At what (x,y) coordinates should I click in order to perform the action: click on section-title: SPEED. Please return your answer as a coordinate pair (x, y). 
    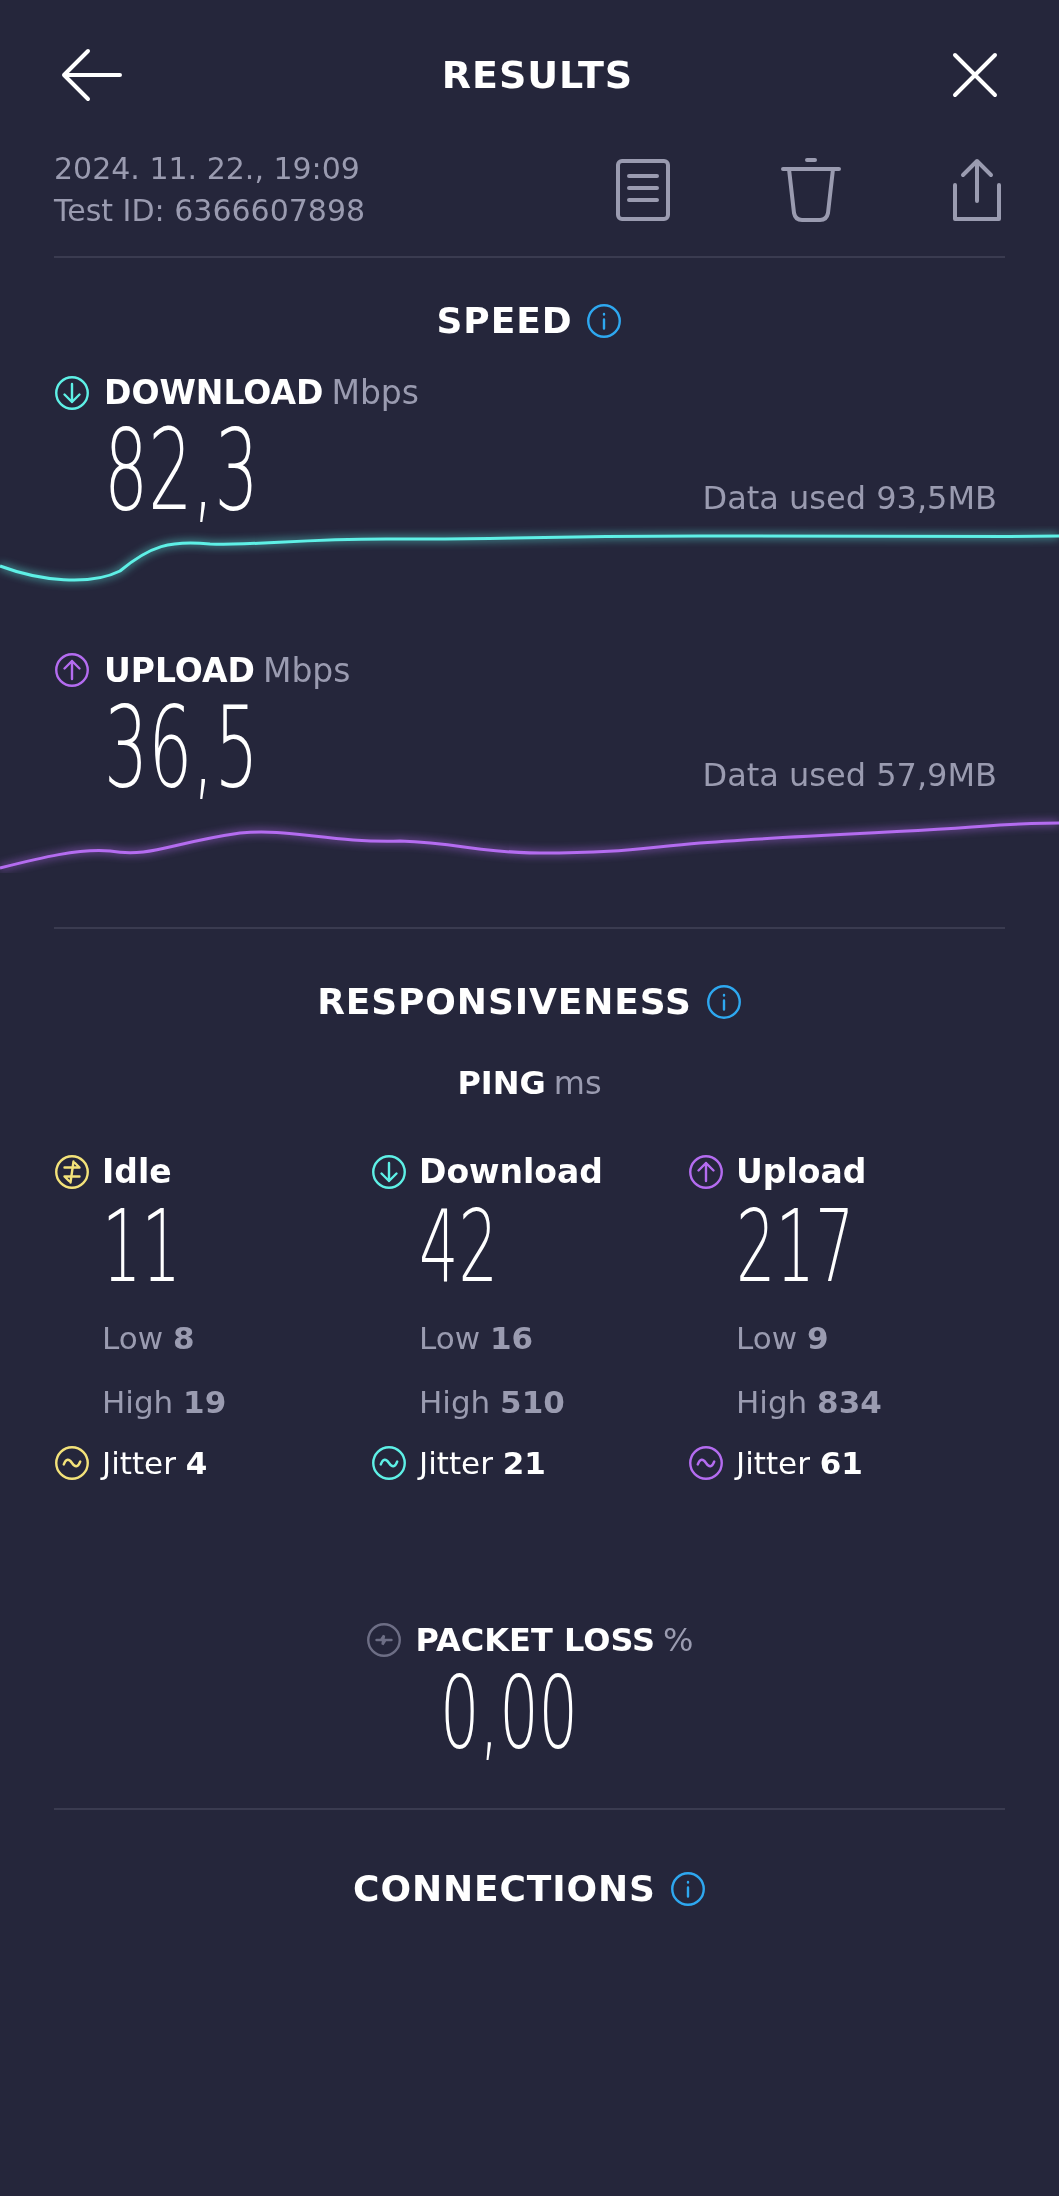
    Looking at the image, I should click on (504, 321).